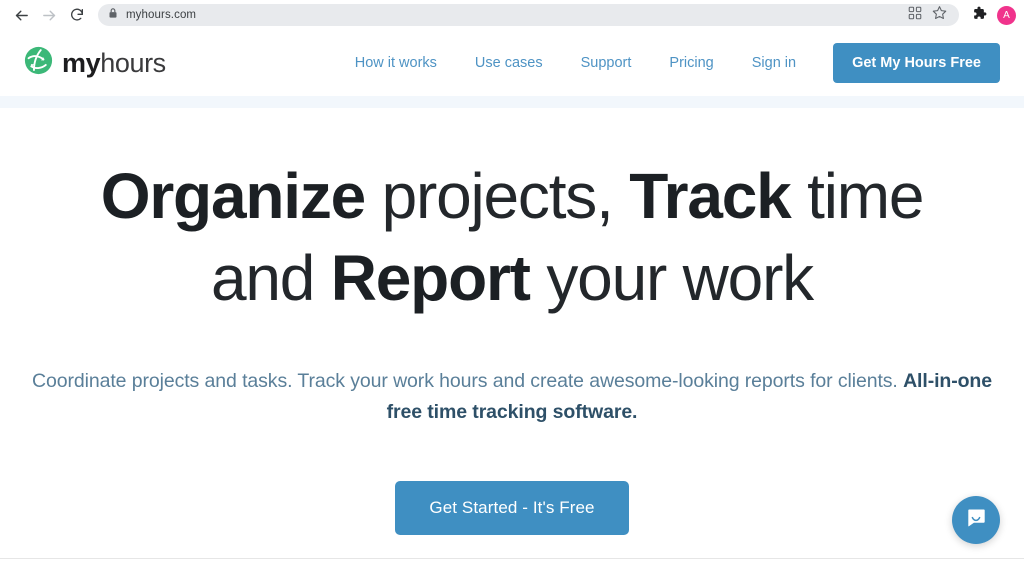 The height and width of the screenshot is (566, 1024). Describe the element at coordinates (512, 102) in the screenshot. I see `header-divider` at that location.